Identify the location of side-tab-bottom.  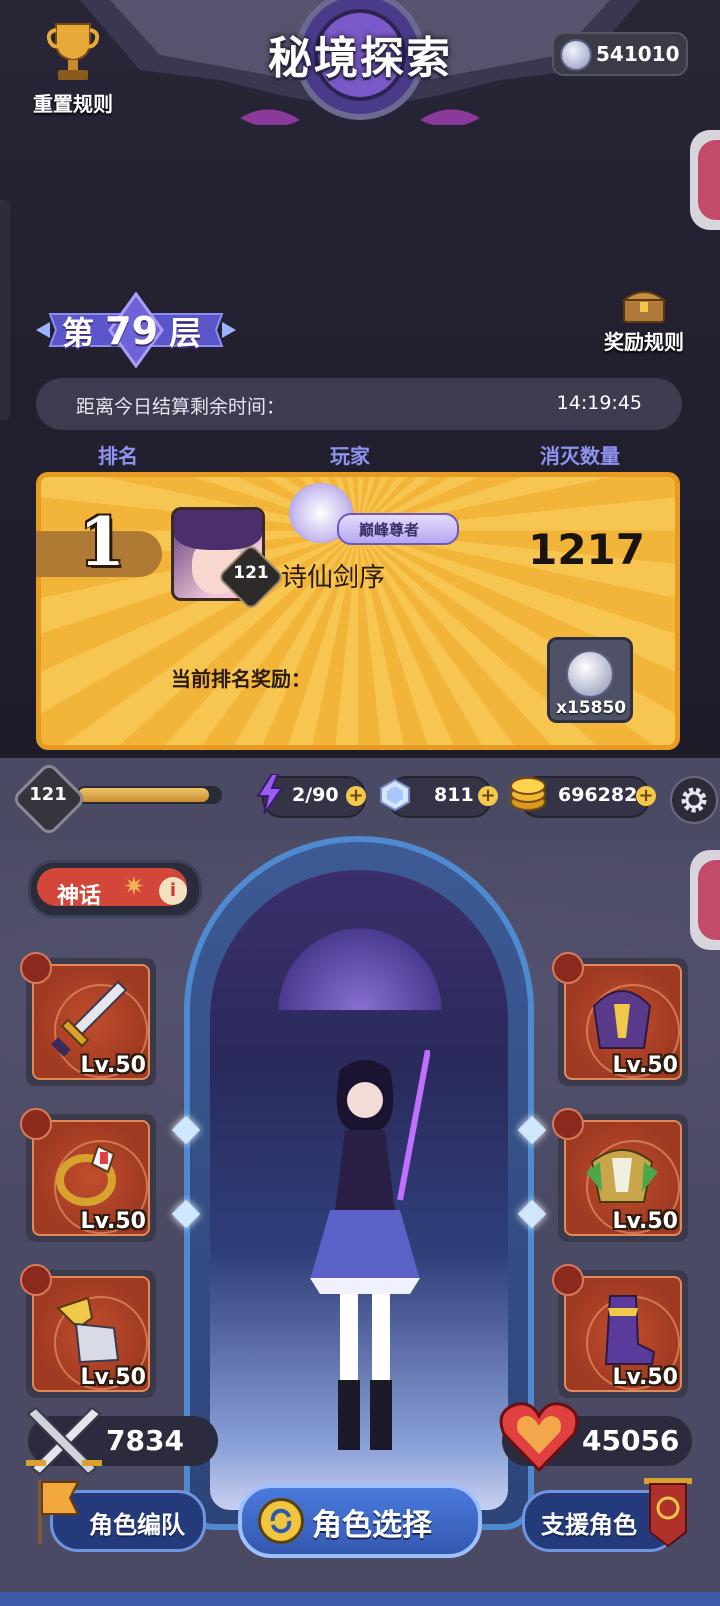
(705, 900).